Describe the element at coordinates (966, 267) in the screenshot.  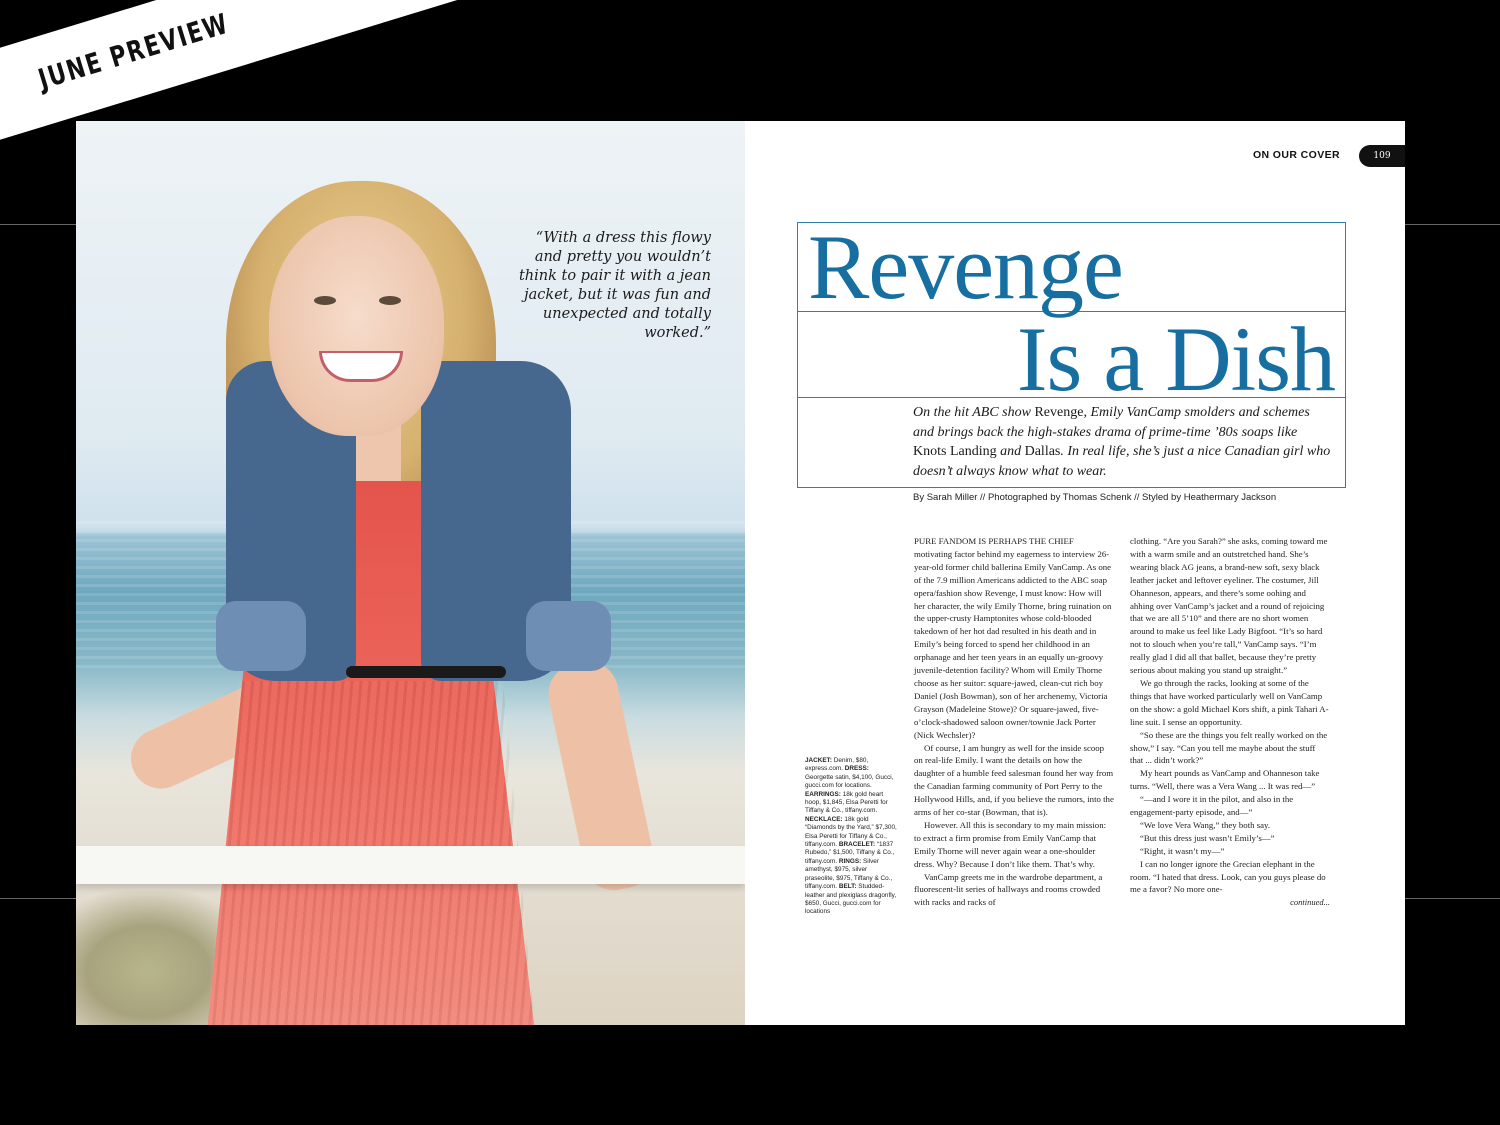
I see `headline-line-1: Revenge` at that location.